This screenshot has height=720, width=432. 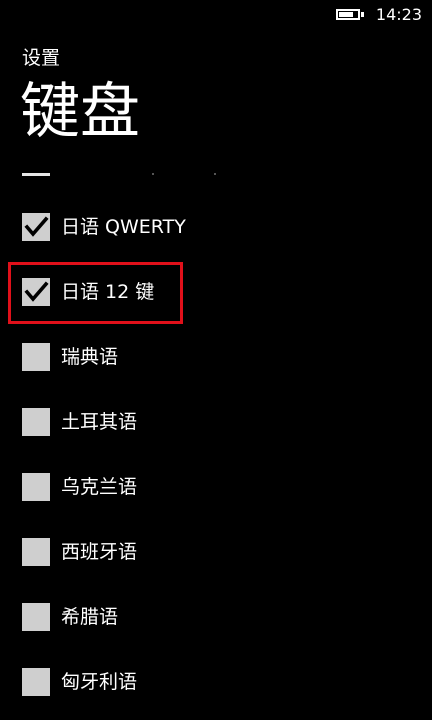 What do you see at coordinates (216, 418) in the screenshot?
I see `keyboard-option: 土耳其语` at bounding box center [216, 418].